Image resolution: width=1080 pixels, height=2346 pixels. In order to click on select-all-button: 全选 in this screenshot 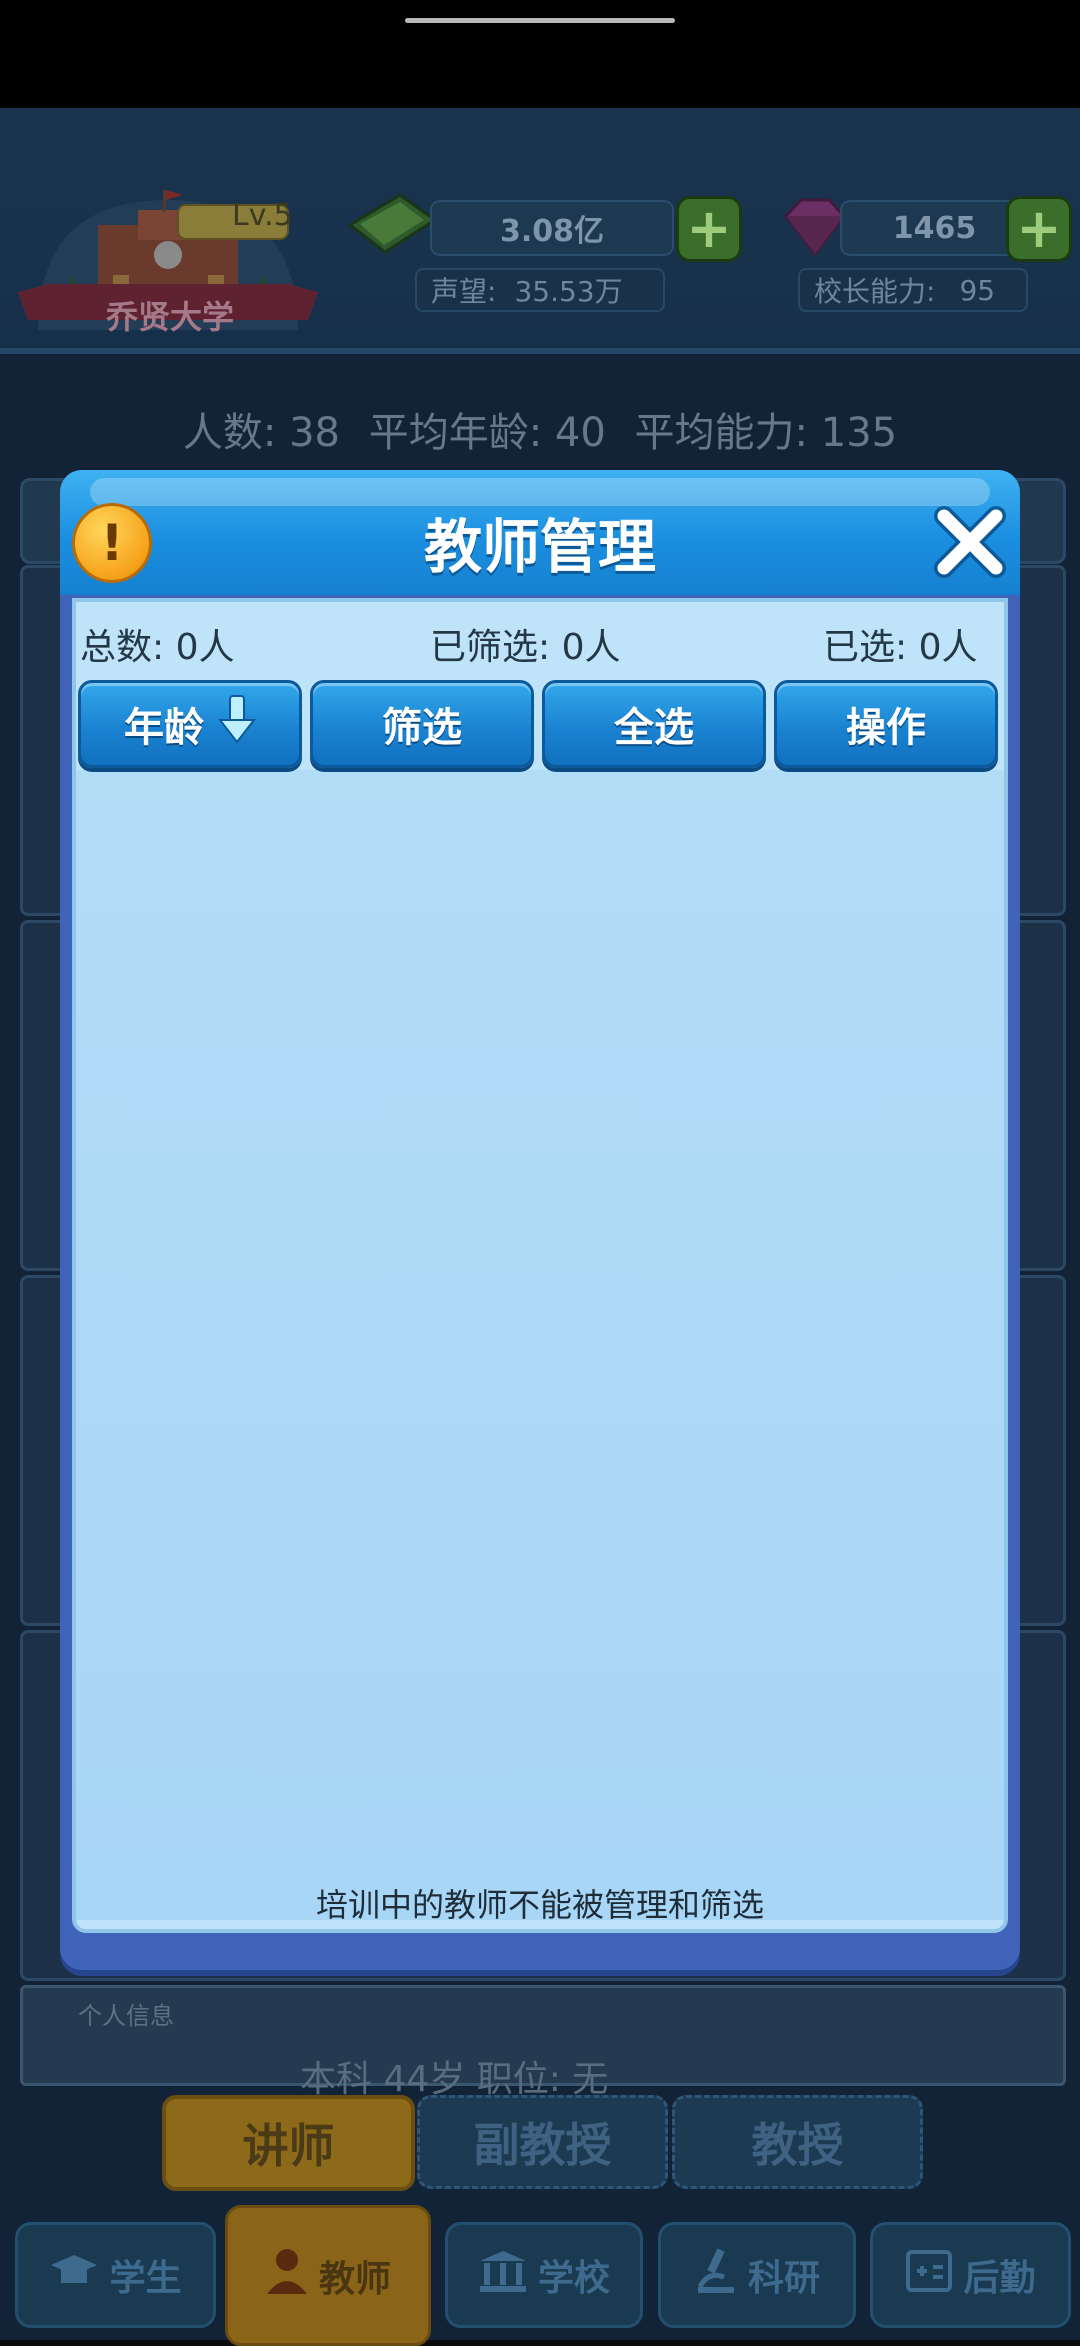, I will do `click(654, 724)`.